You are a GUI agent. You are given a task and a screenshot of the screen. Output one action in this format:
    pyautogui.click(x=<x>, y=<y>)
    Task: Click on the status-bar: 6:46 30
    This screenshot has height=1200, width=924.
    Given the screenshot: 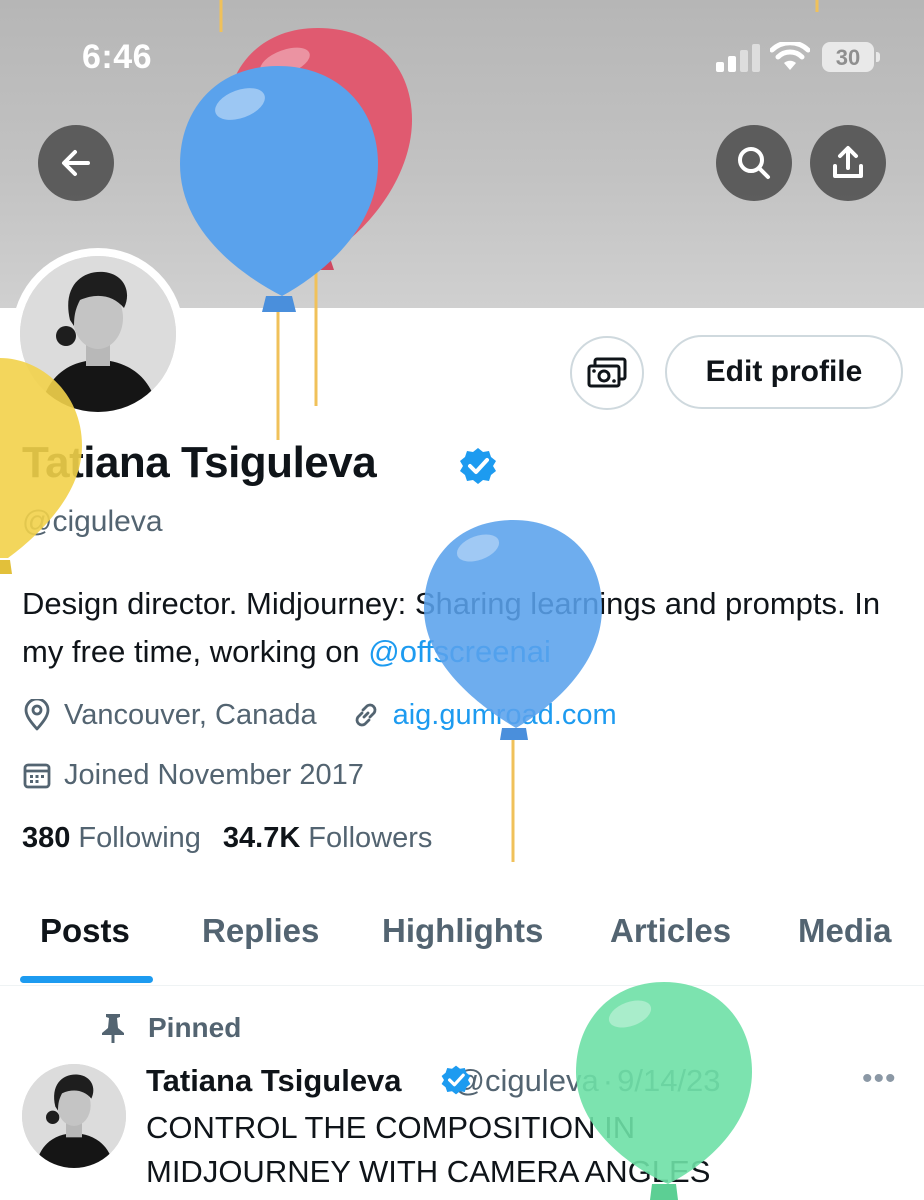 What is the action you would take?
    pyautogui.click(x=462, y=60)
    